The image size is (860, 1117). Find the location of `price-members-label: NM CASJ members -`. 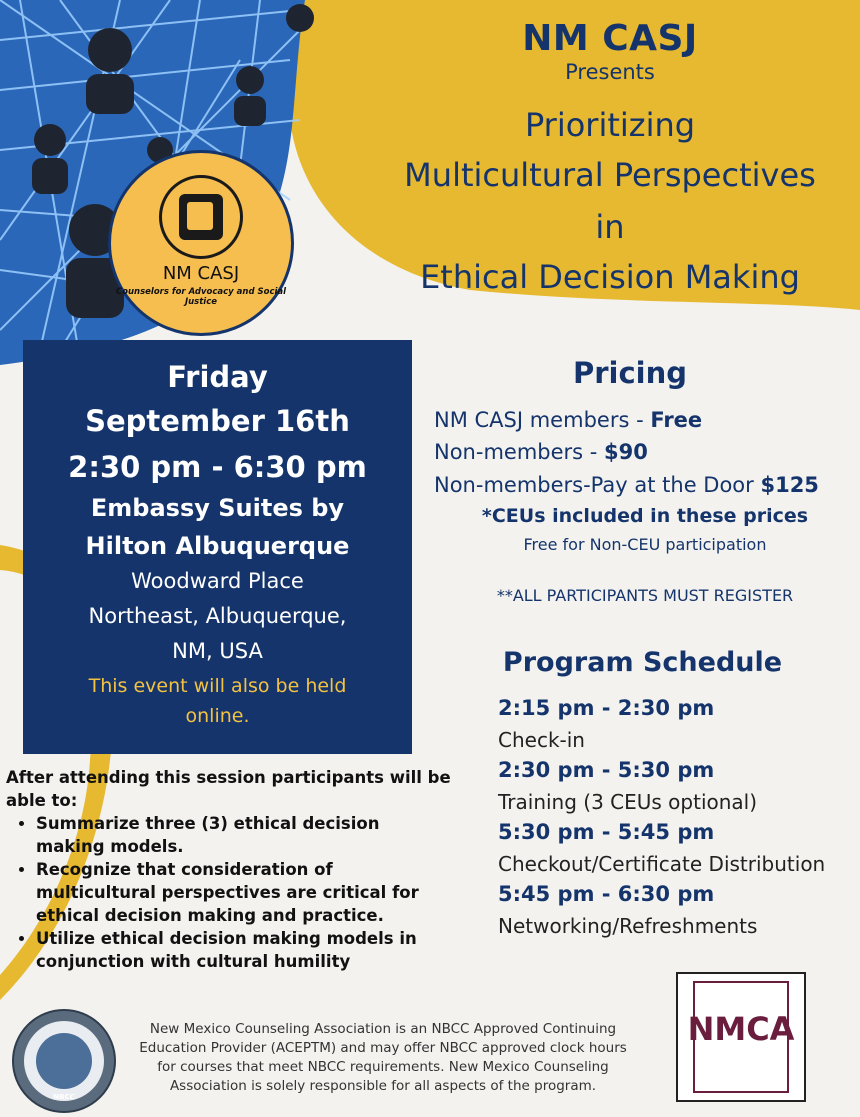

price-members-label: NM CASJ members - is located at coordinates (542, 420).